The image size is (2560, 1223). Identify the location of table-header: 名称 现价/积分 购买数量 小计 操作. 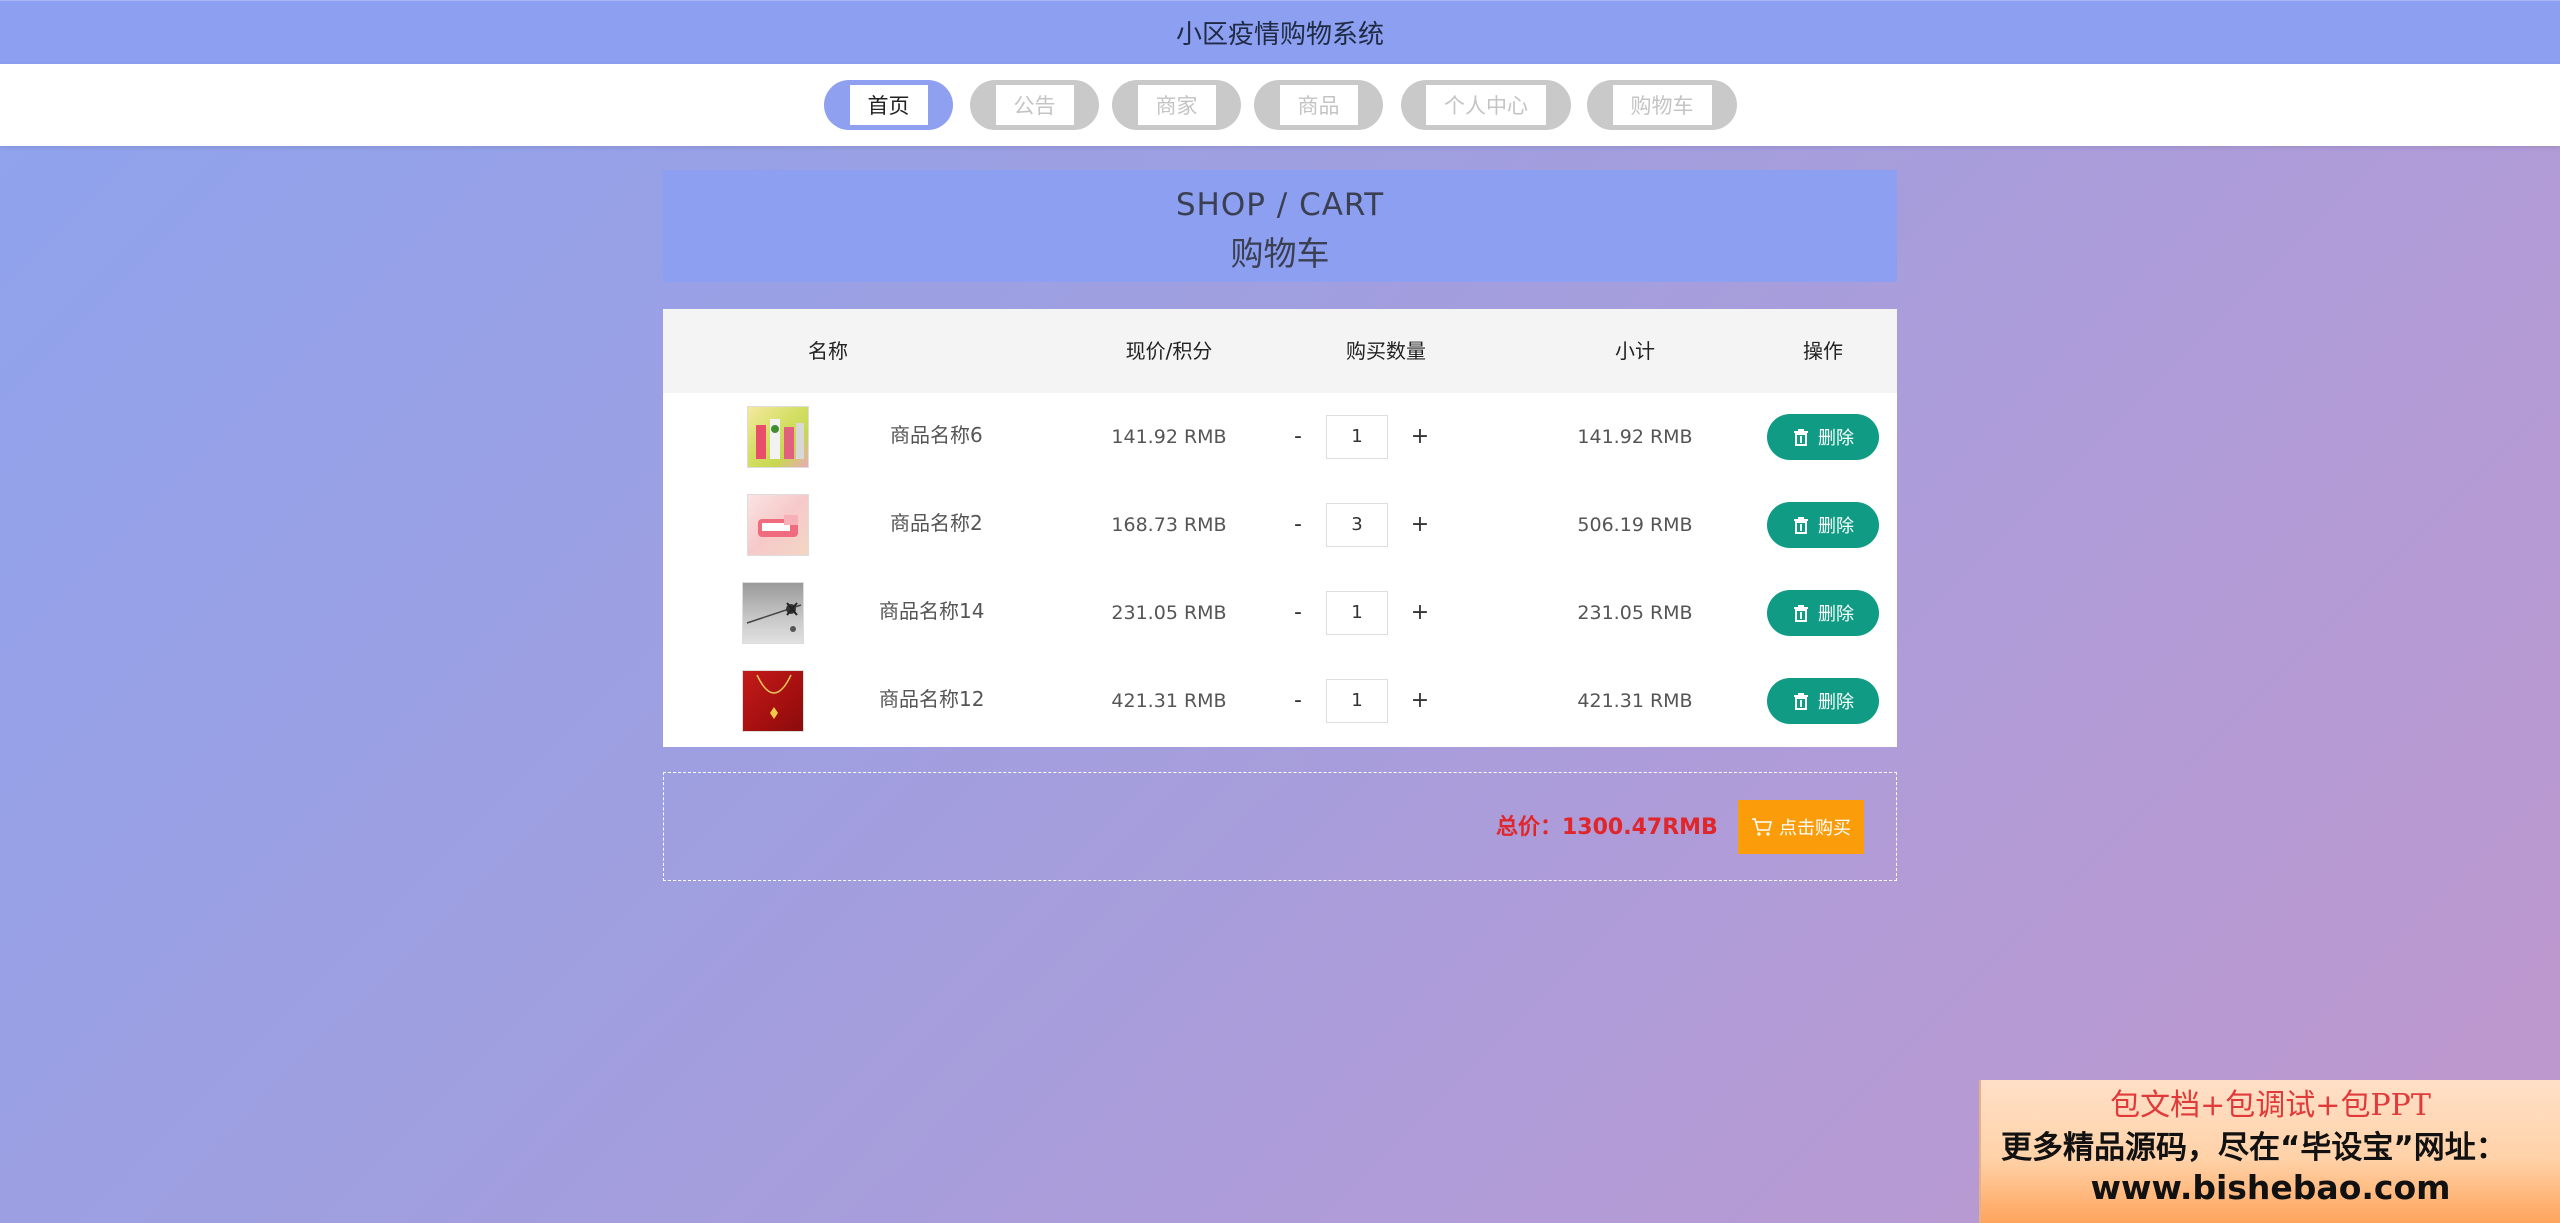
(1280, 351).